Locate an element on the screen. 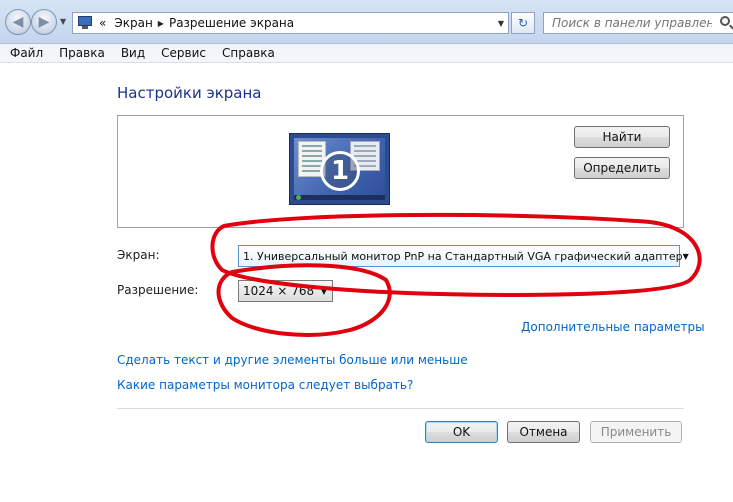  menu-view: Вид is located at coordinates (133, 53).